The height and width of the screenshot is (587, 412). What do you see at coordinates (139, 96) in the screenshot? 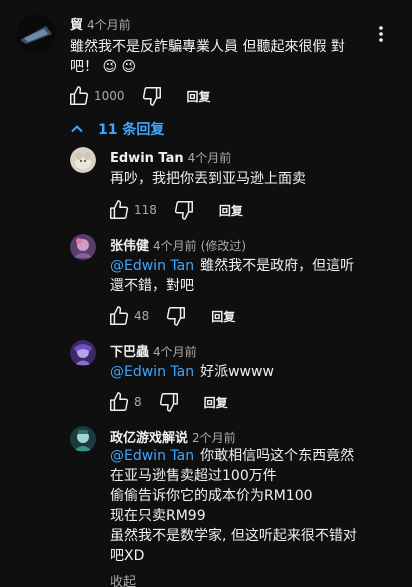
I see `comment-actions: 1000 回复` at bounding box center [139, 96].